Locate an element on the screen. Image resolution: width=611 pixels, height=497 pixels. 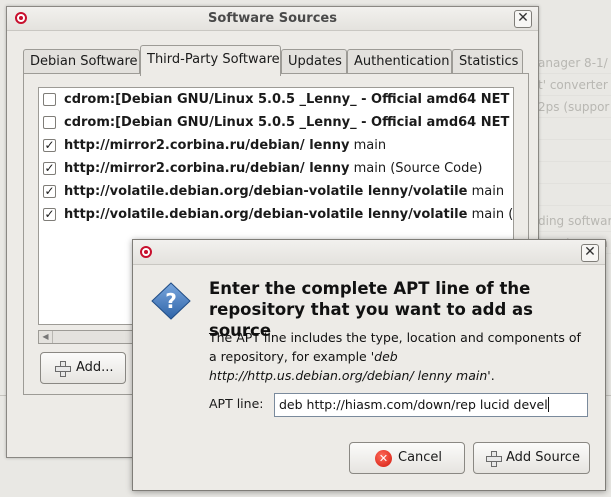
cancel-button: ✕ Cancel is located at coordinates (407, 458).